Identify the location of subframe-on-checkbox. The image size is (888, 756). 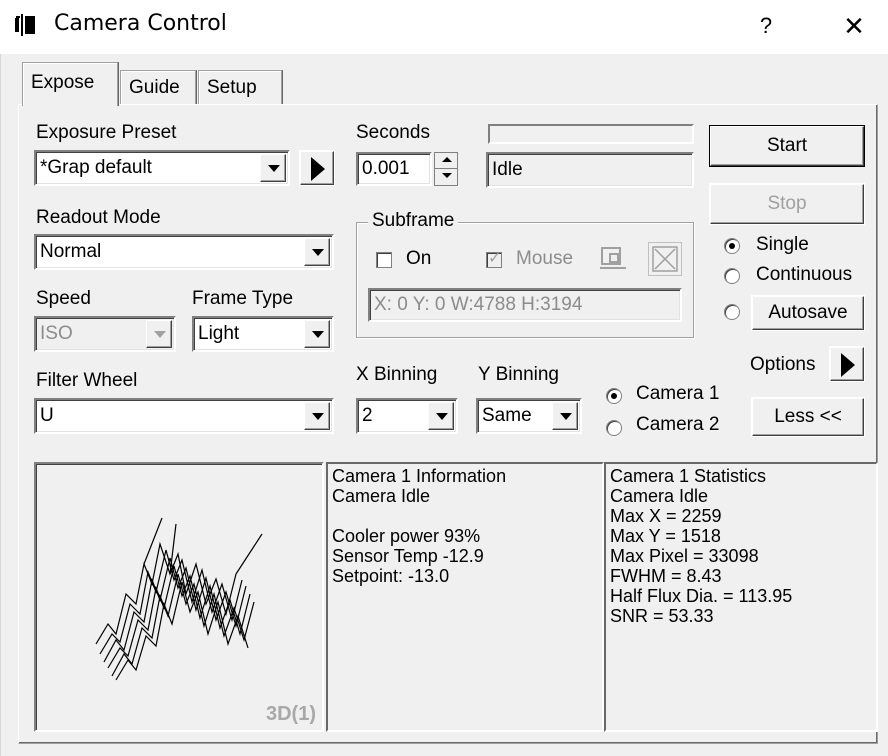
(384, 260).